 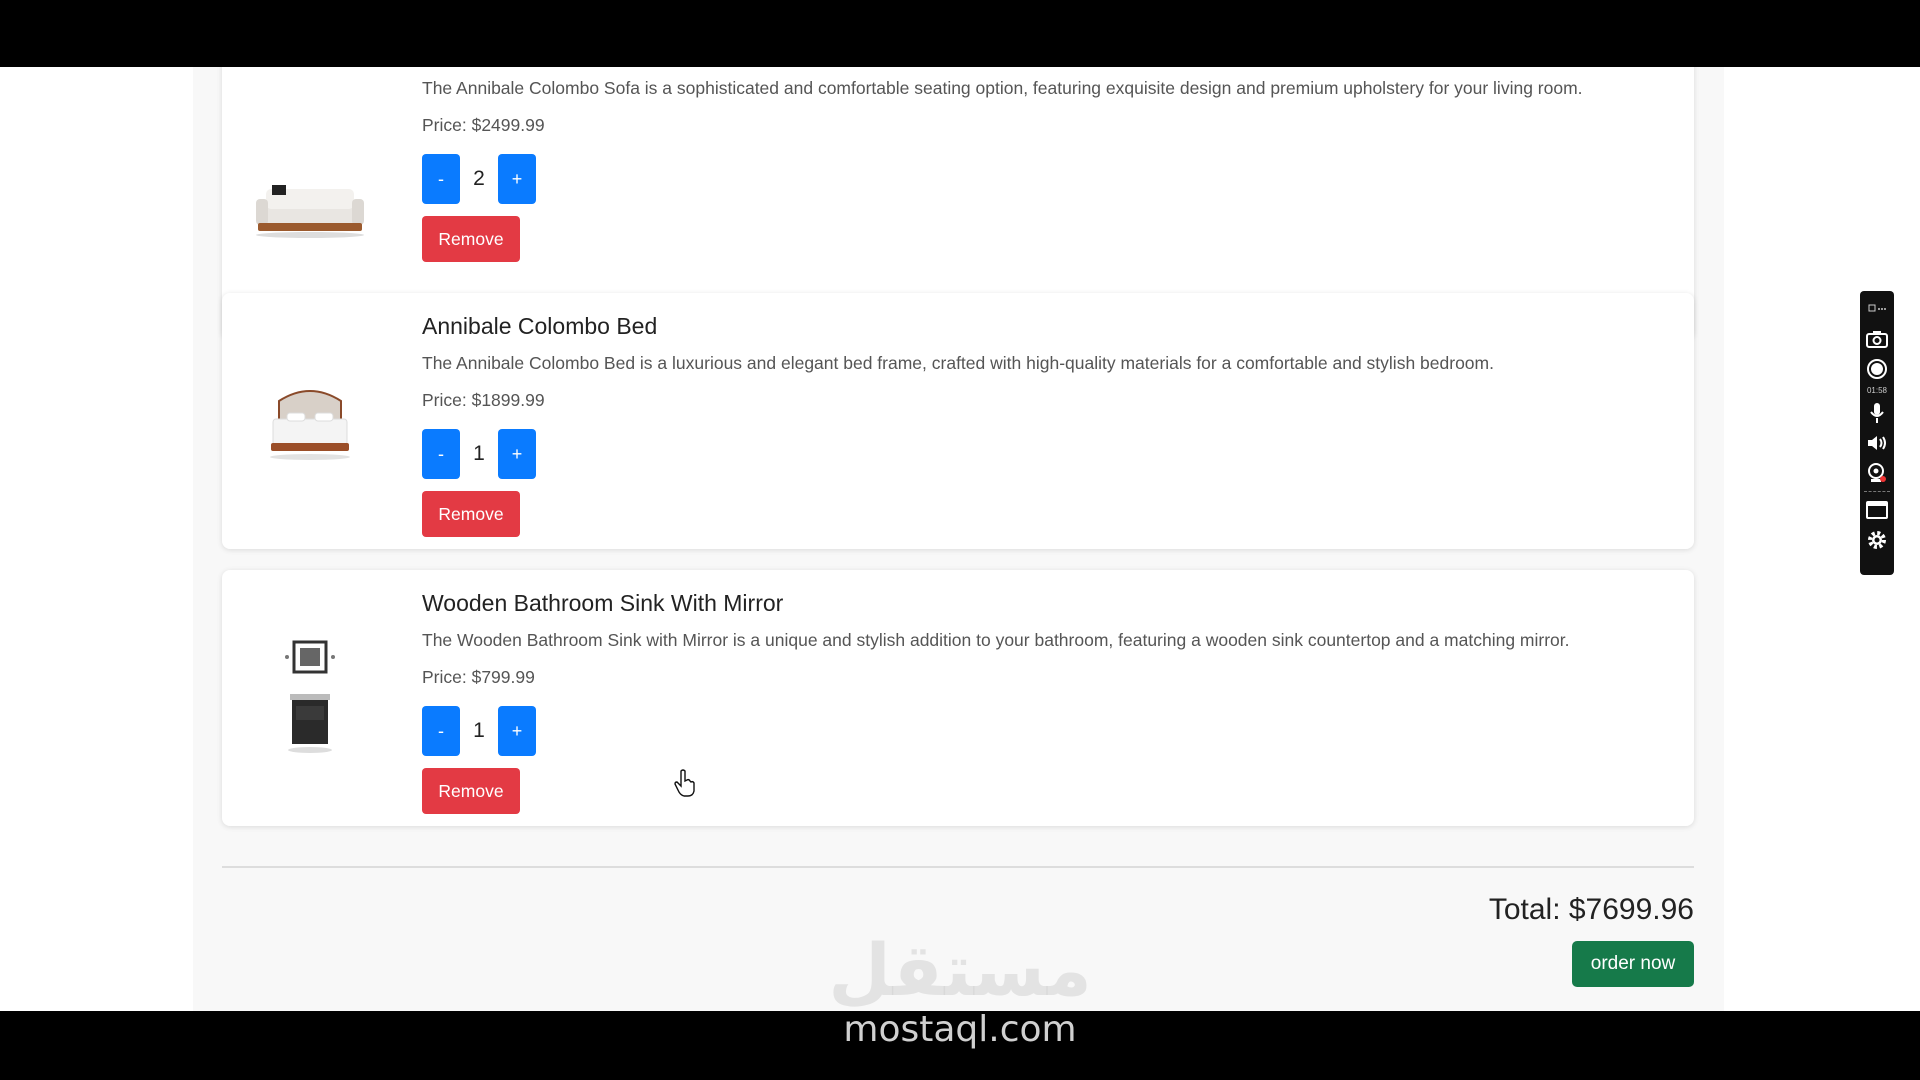 I want to click on recorder-toolbar: 01:58, so click(x=1877, y=433).